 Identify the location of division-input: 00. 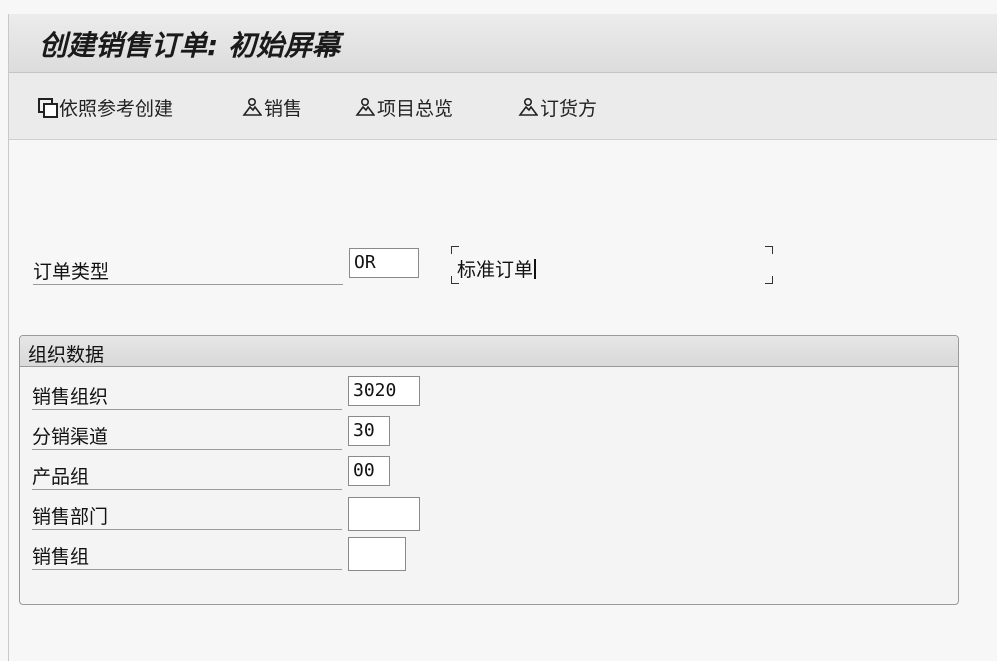
(369, 471).